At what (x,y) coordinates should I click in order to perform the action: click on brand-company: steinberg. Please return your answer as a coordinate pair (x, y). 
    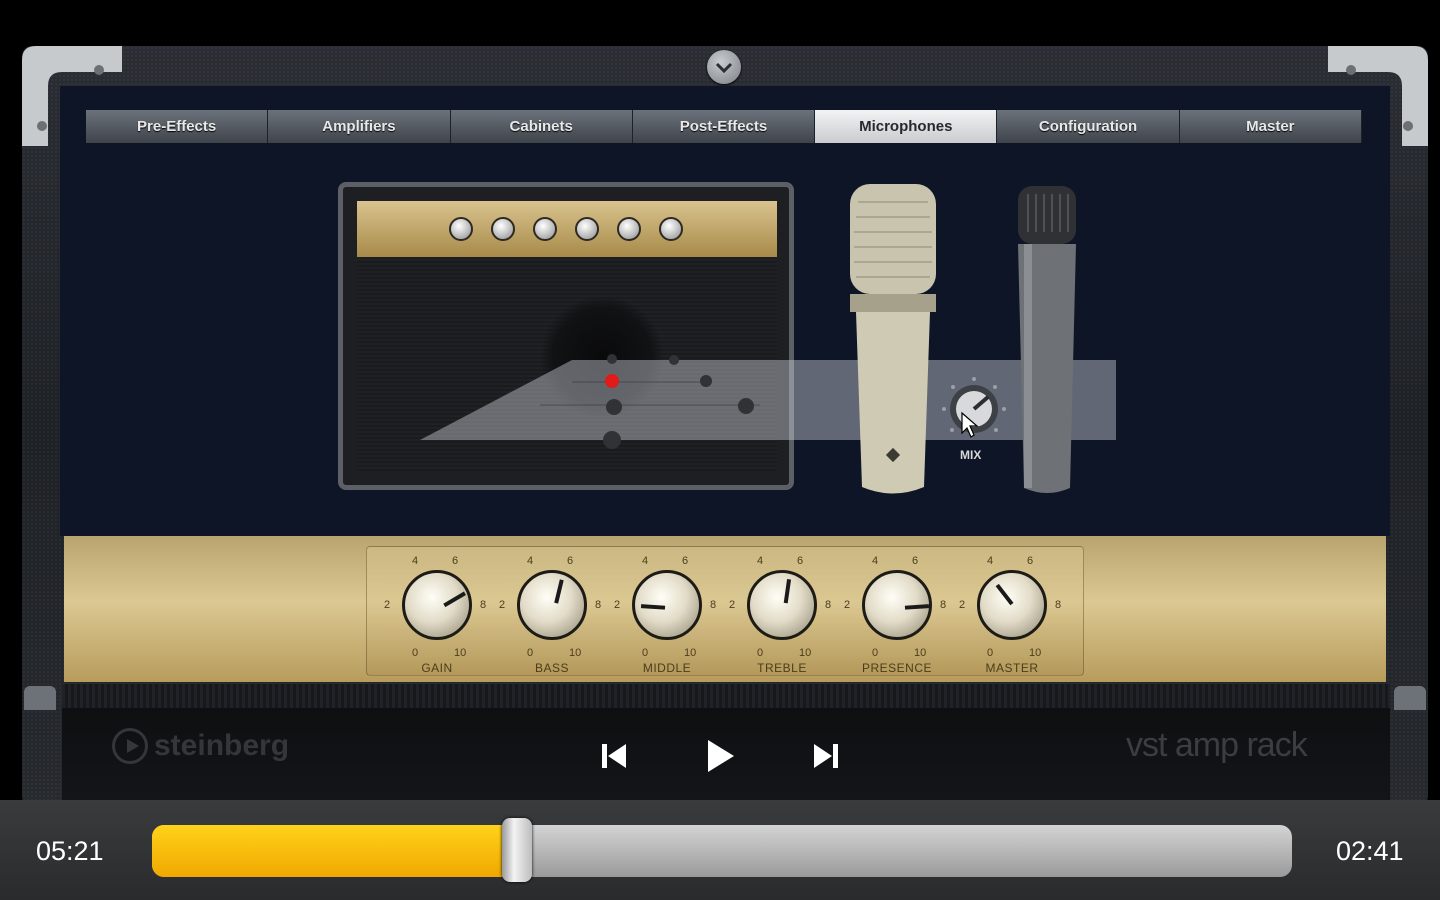
    Looking at the image, I should click on (222, 745).